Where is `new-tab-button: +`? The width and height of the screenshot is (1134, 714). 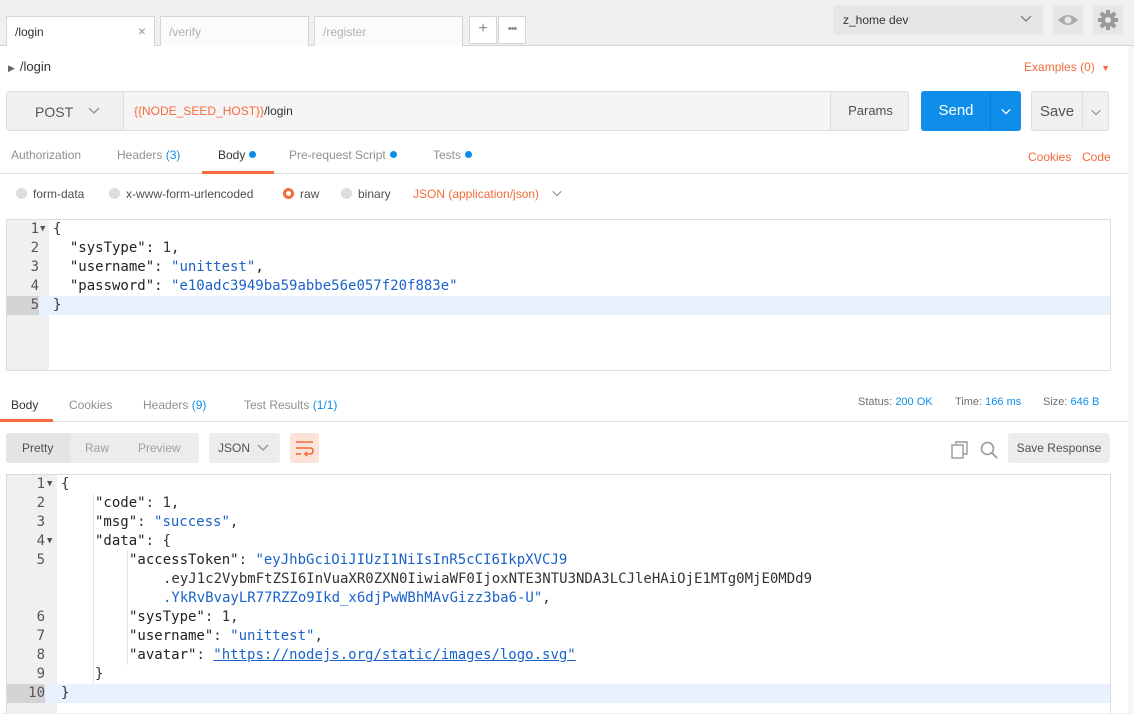 new-tab-button: + is located at coordinates (483, 30).